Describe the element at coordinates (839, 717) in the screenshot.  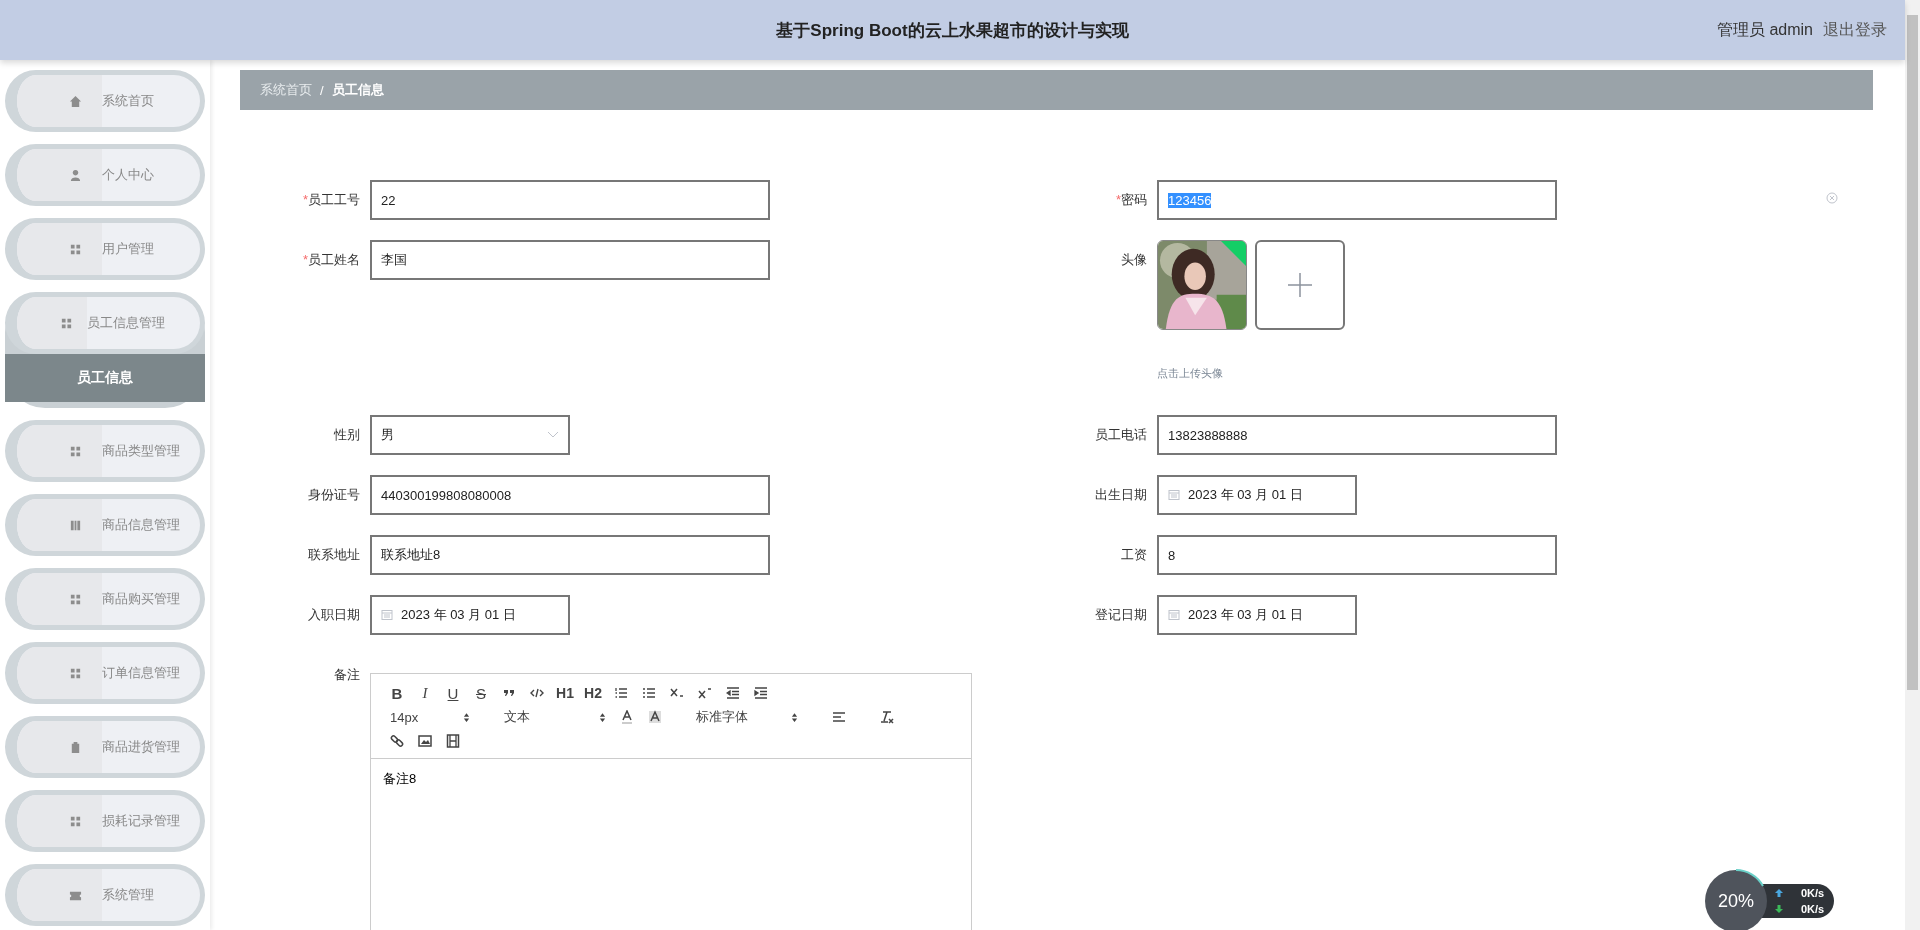
I see `align-icon` at that location.